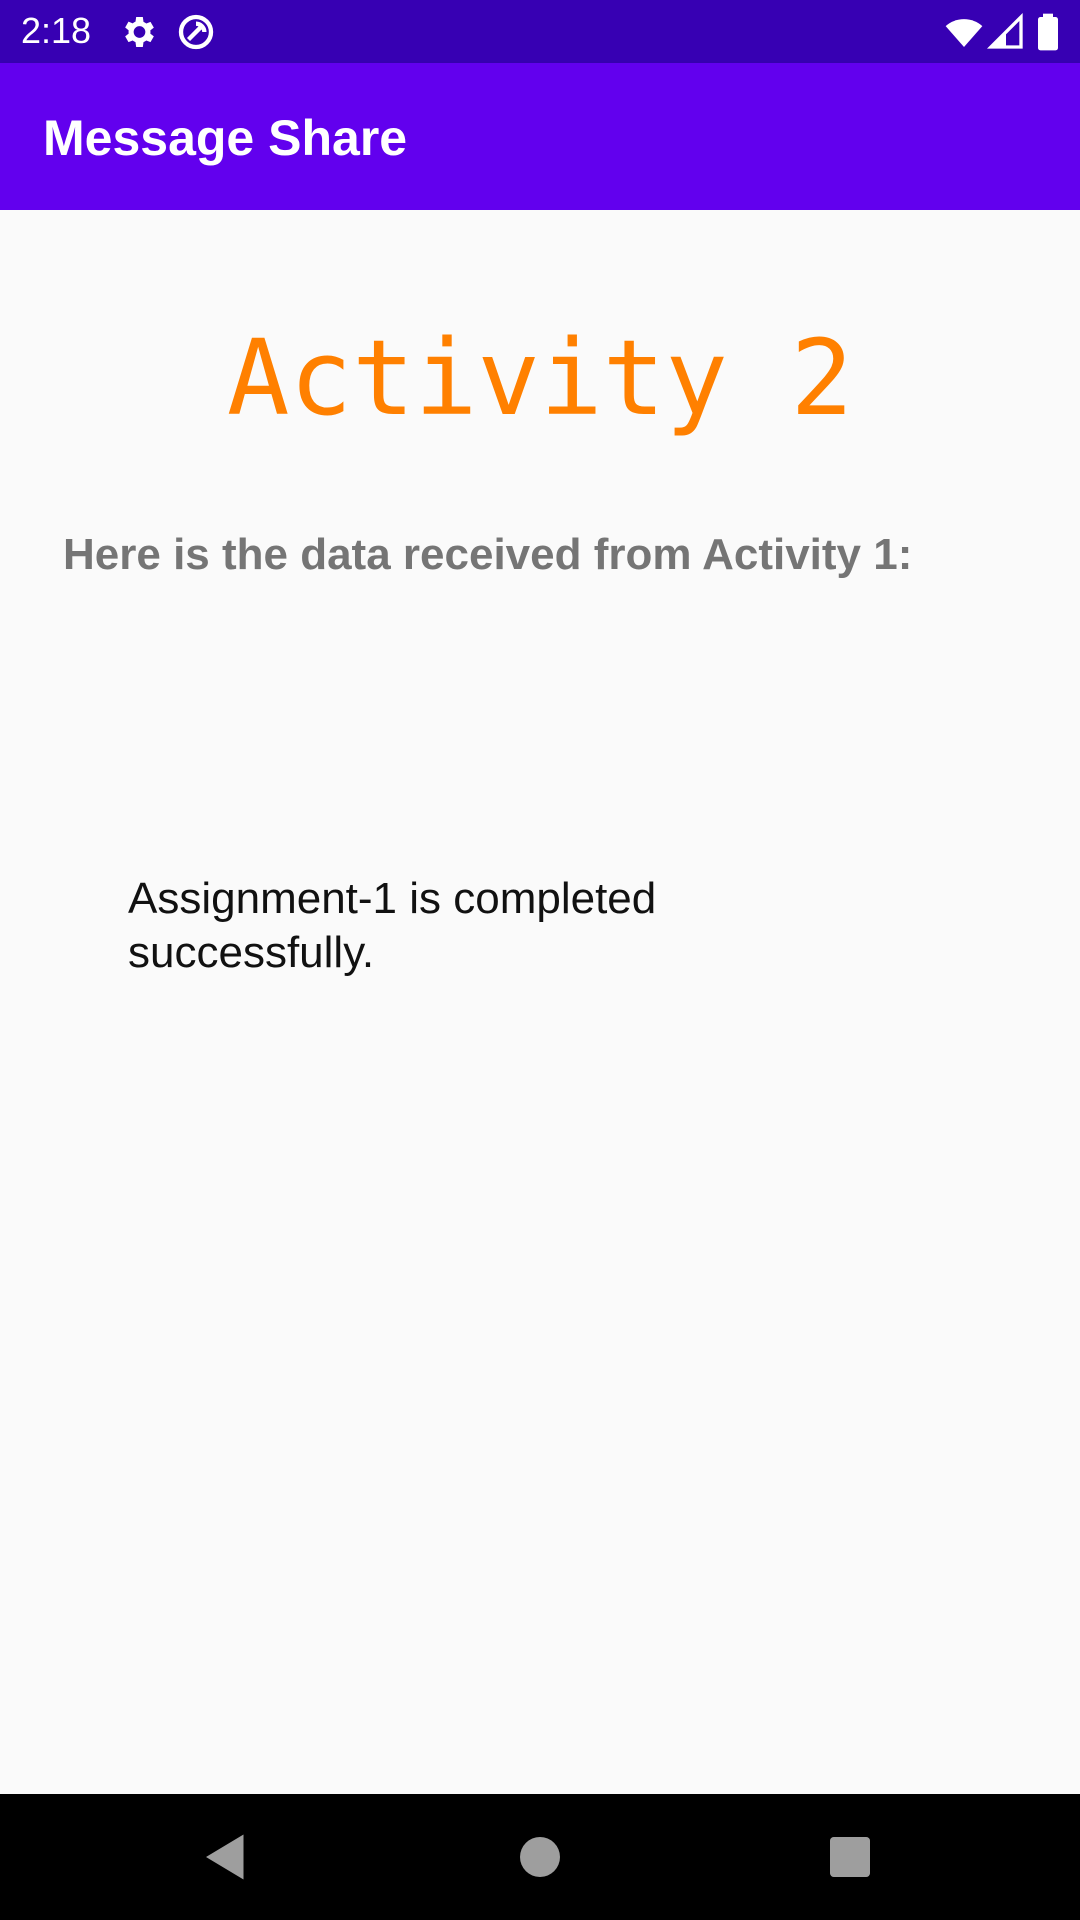 This screenshot has height=1920, width=1080. Describe the element at coordinates (392, 925) in the screenshot. I see `received-message-text: Assignment-1 is completed successfully.` at that location.